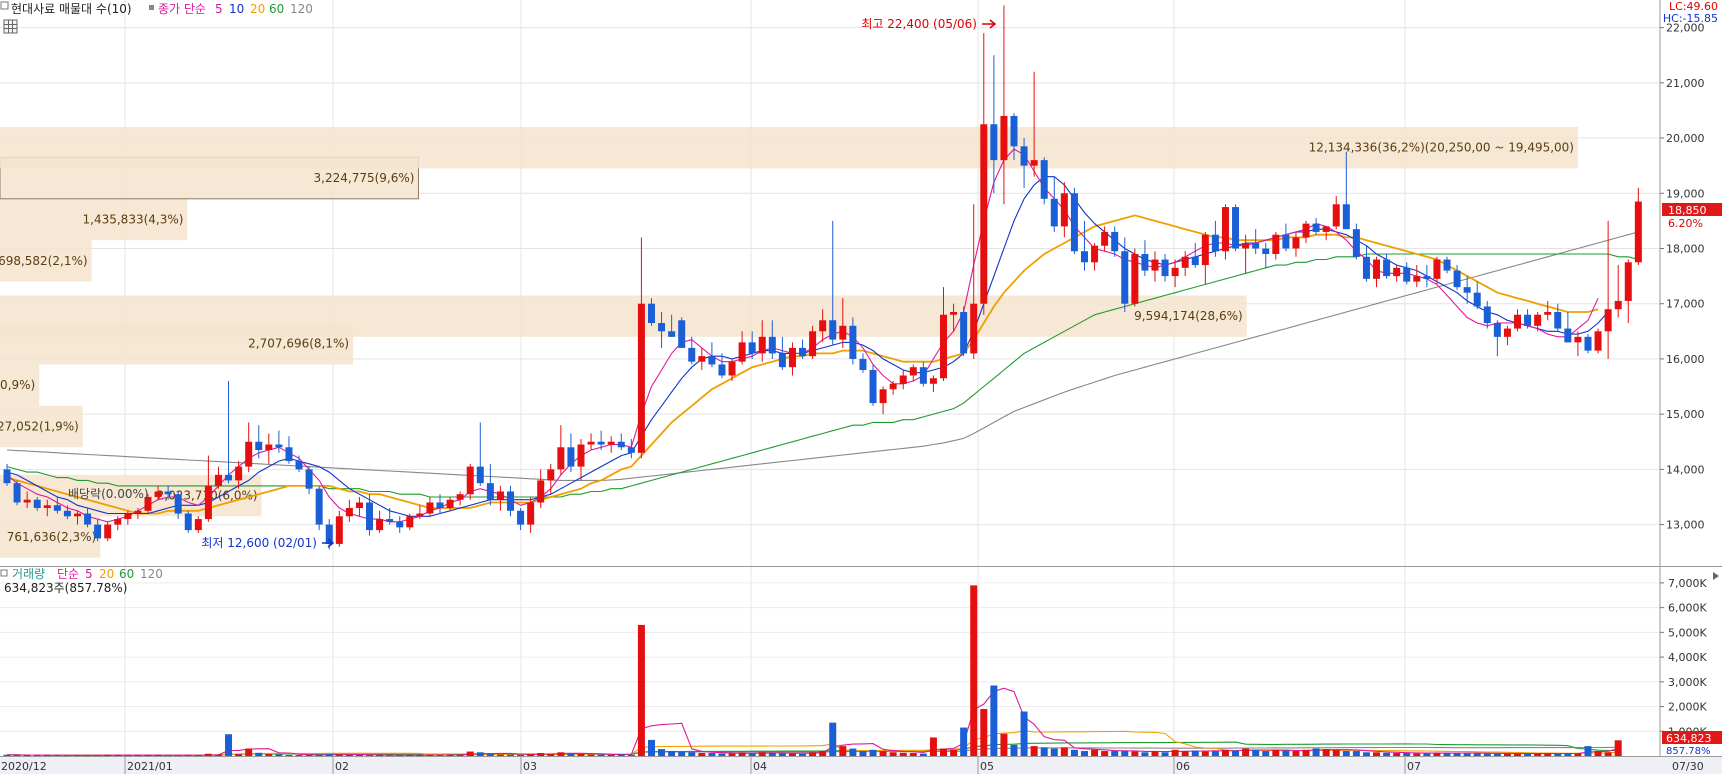 The image size is (1722, 774). What do you see at coordinates (126, 574) in the screenshot?
I see `volume-ma-legend-60: 60` at bounding box center [126, 574].